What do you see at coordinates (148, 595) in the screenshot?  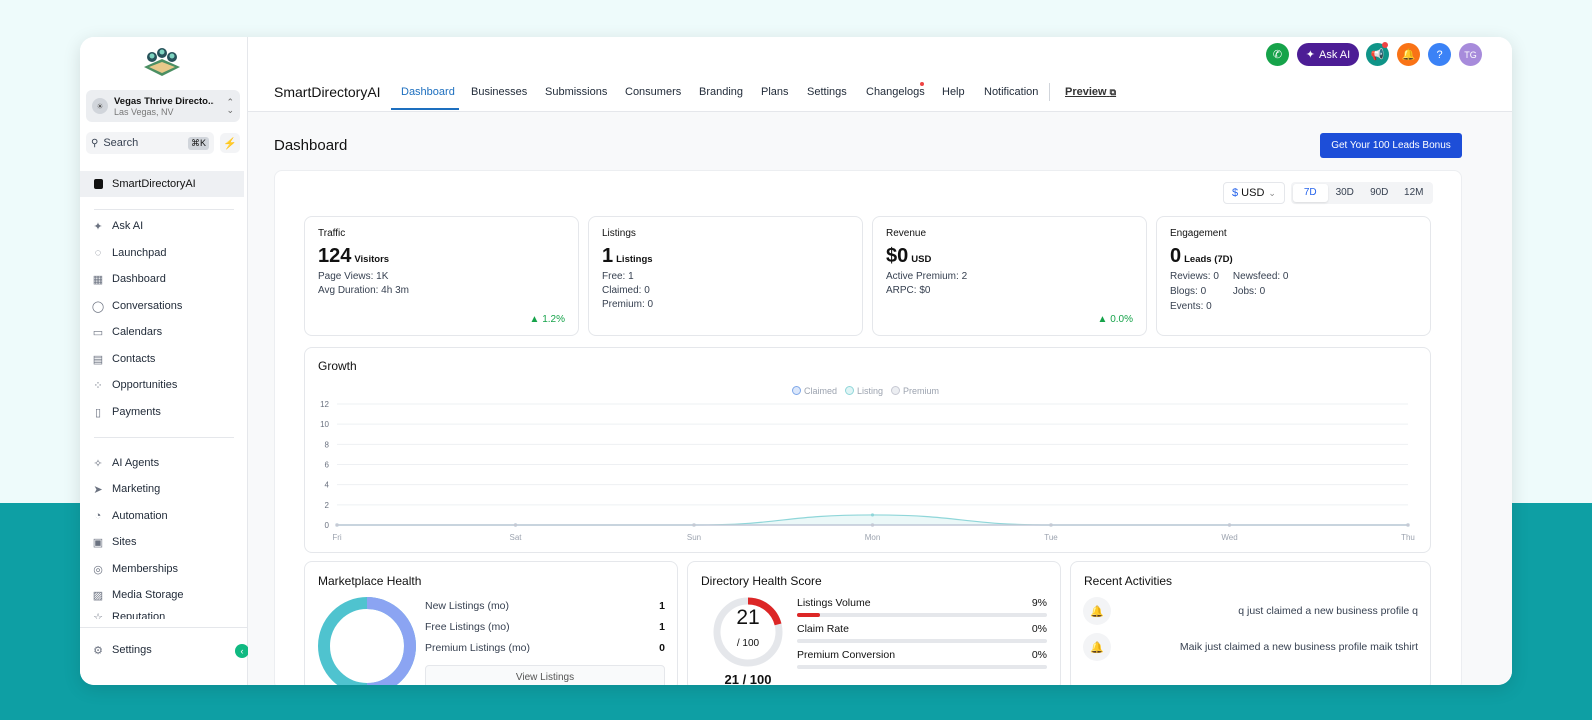 I see `sidebar-item-label: Media Storage` at bounding box center [148, 595].